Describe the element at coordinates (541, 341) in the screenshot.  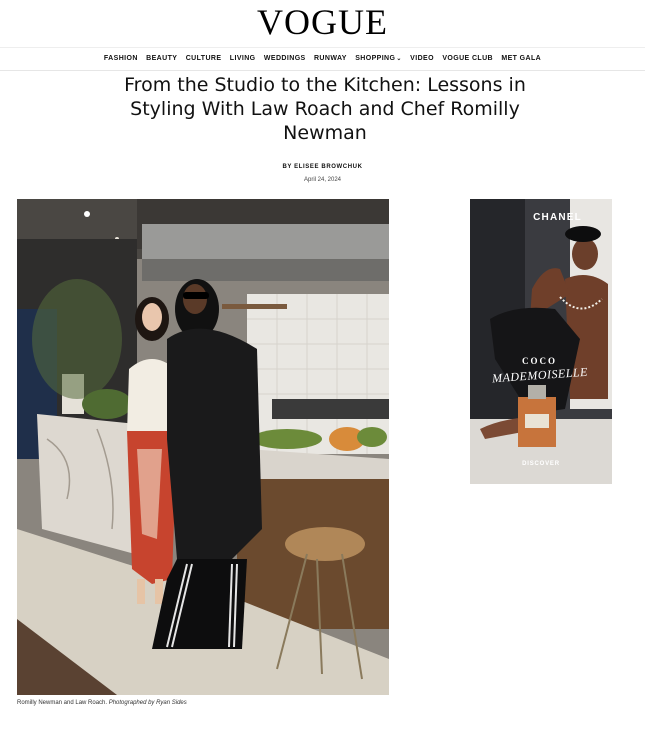
I see `chanel-ad: CHANEL COCO MADEMOISELLE DISCOVER` at that location.